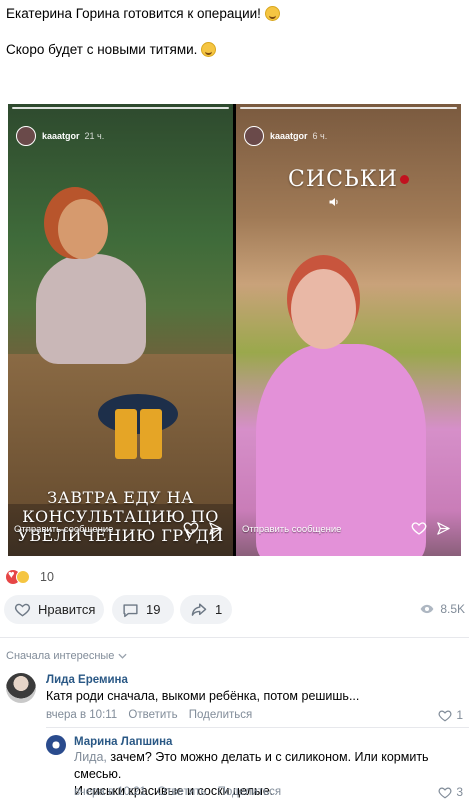 The image size is (469, 802). I want to click on grinning-emoji-icon, so click(272, 13).